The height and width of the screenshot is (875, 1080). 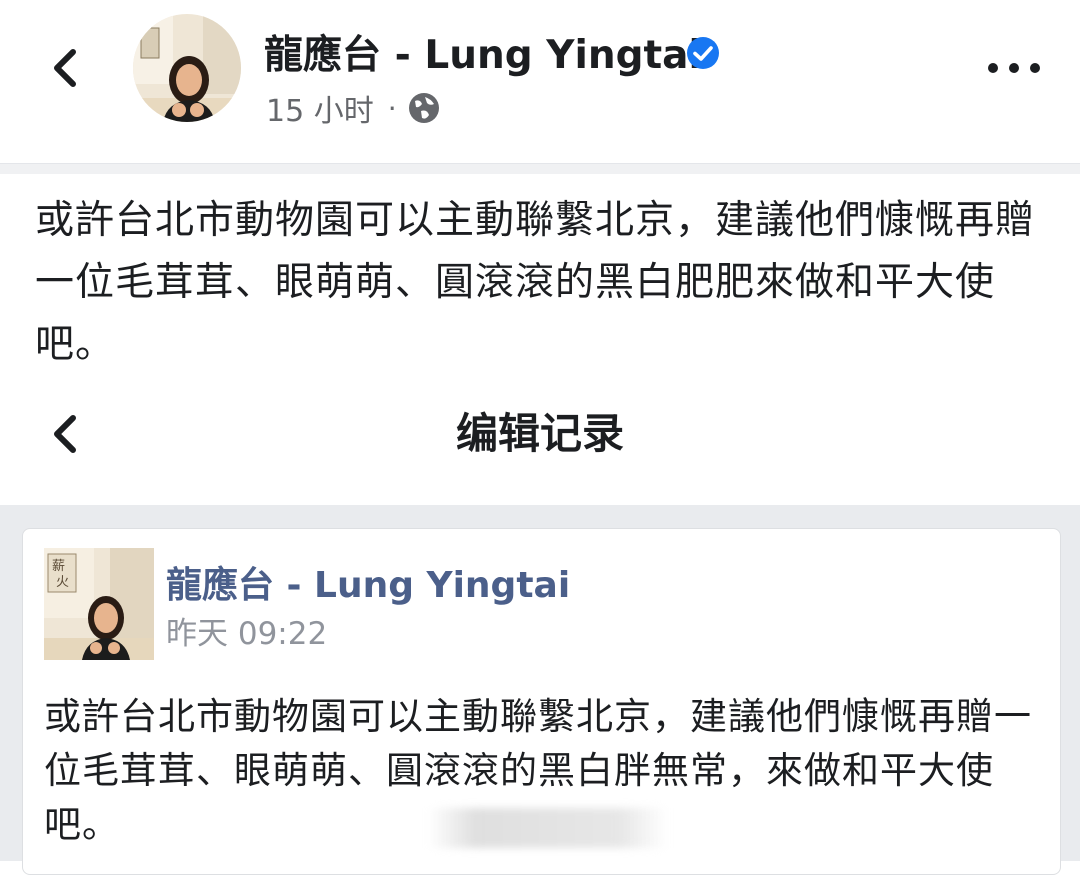 What do you see at coordinates (187, 68) in the screenshot?
I see `author-avatar` at bounding box center [187, 68].